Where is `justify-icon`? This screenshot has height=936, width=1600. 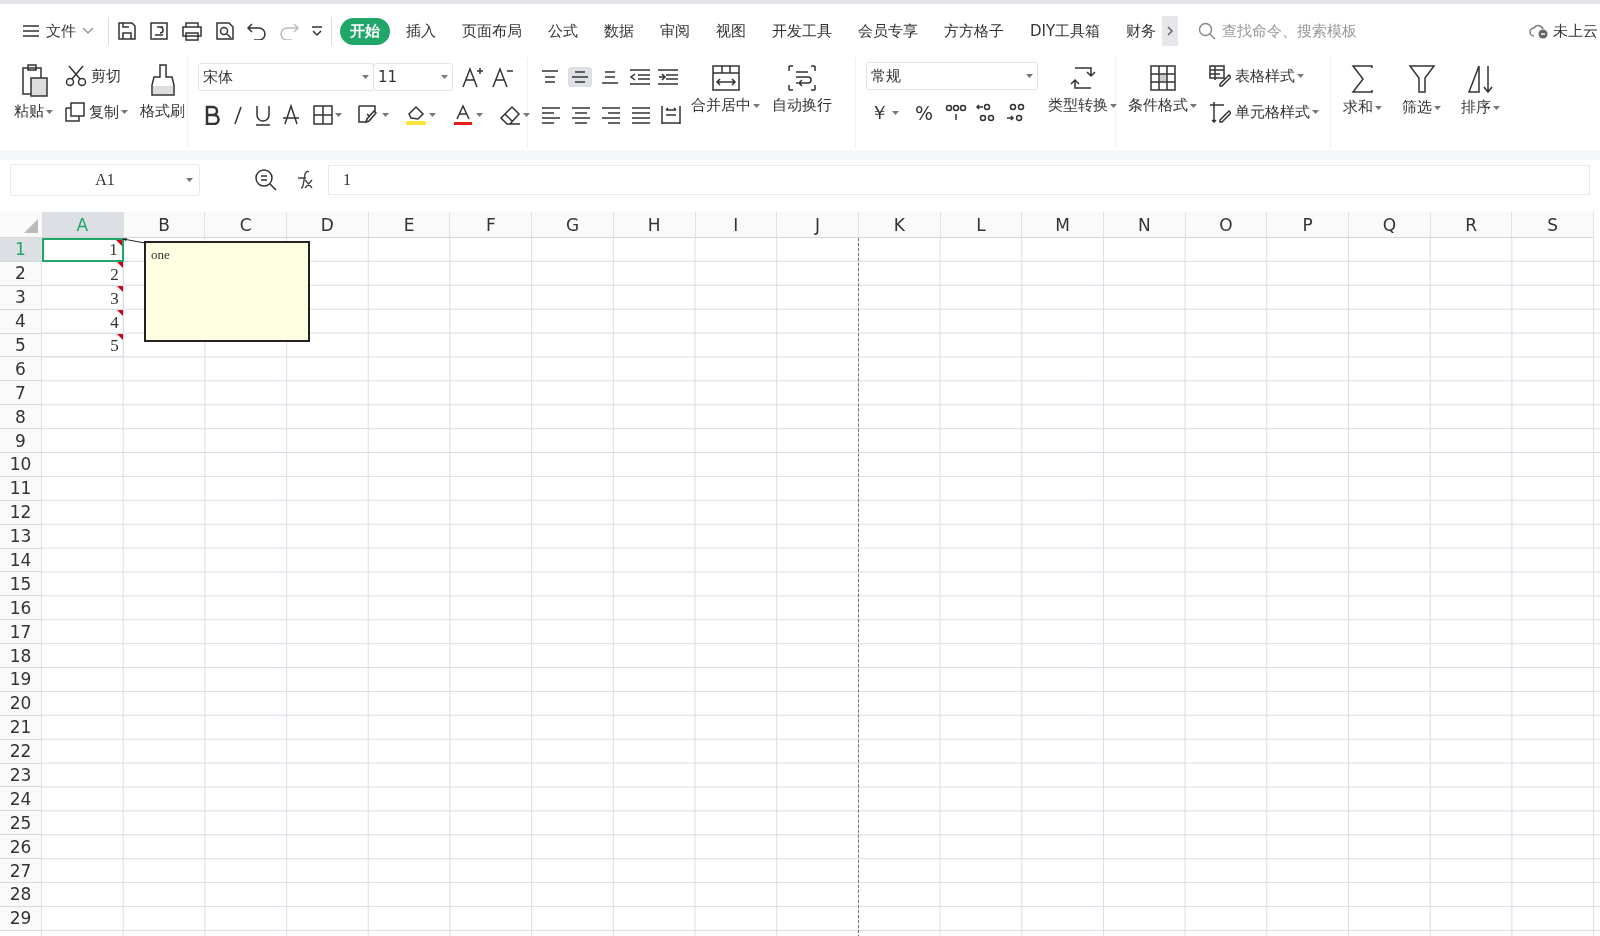 justify-icon is located at coordinates (641, 115).